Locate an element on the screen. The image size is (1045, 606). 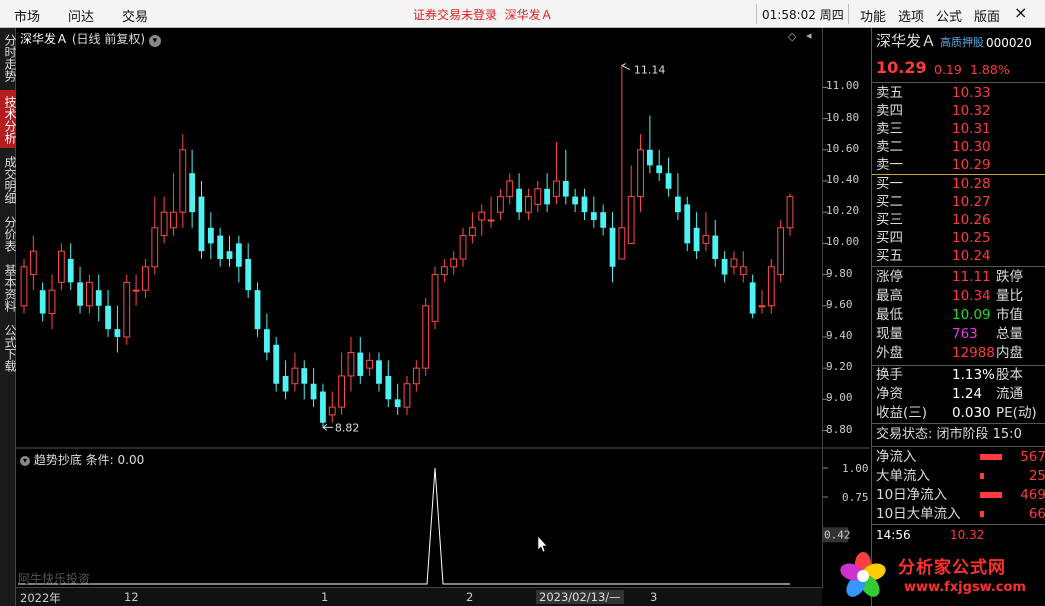
price-tick-label: 9.40 is located at coordinates (839, 335).